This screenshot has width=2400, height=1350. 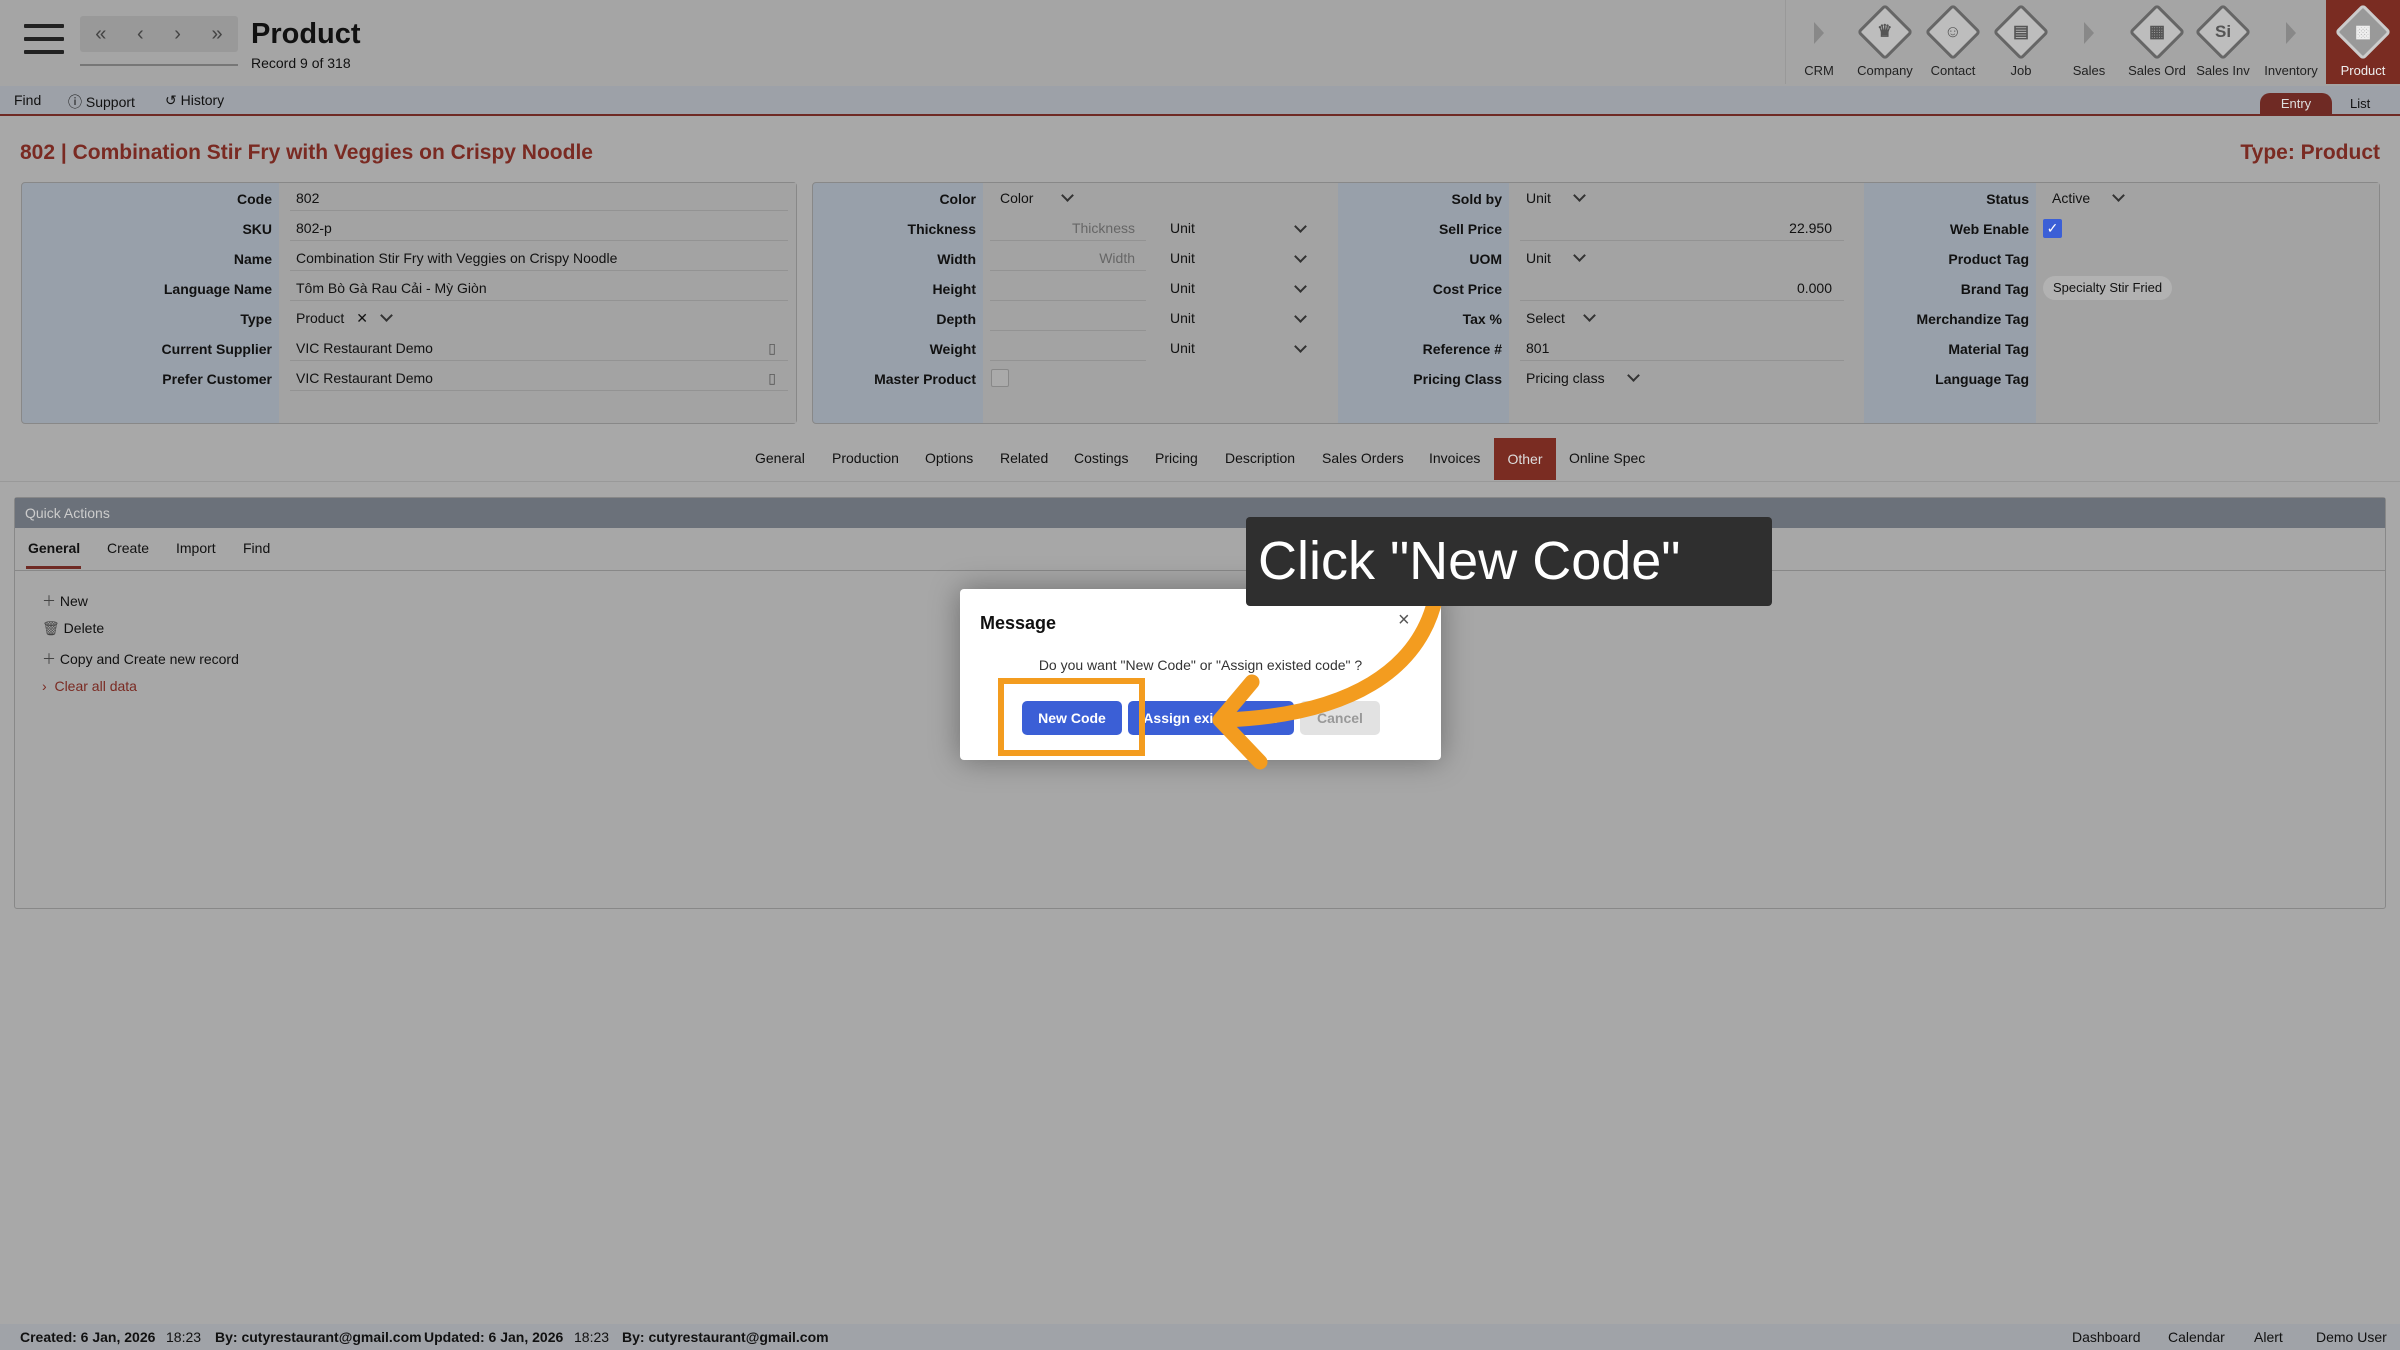 What do you see at coordinates (2360, 104) in the screenshot?
I see `tab-list: List` at bounding box center [2360, 104].